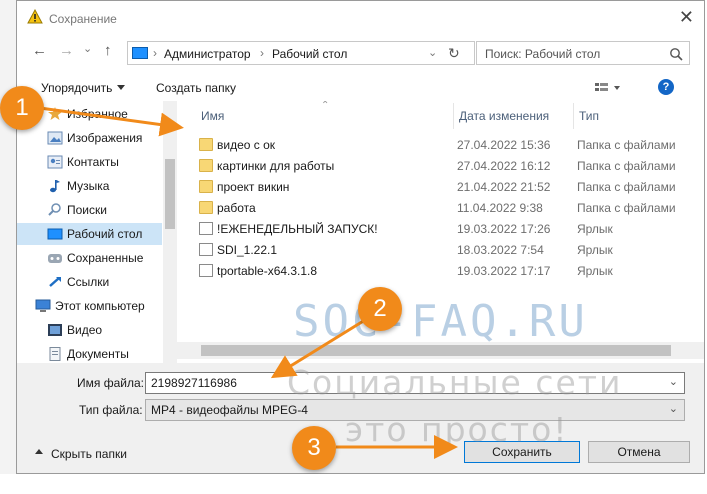  Describe the element at coordinates (314, 448) in the screenshot. I see `callout-badge-3: 3` at that location.